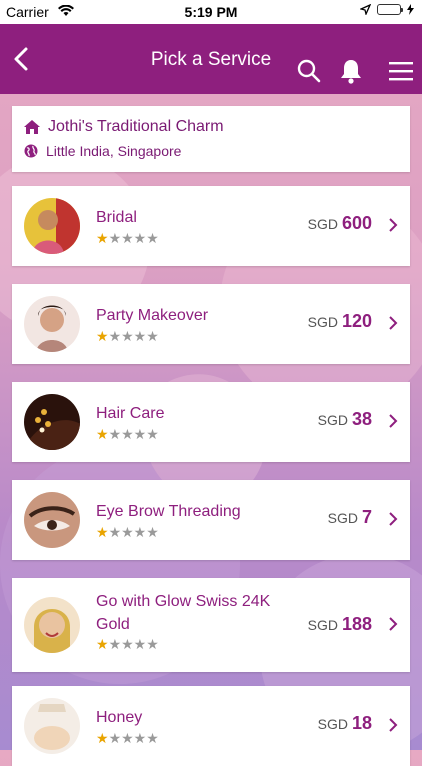 This screenshot has height=766, width=422. I want to click on service-name: Honey, so click(119, 717).